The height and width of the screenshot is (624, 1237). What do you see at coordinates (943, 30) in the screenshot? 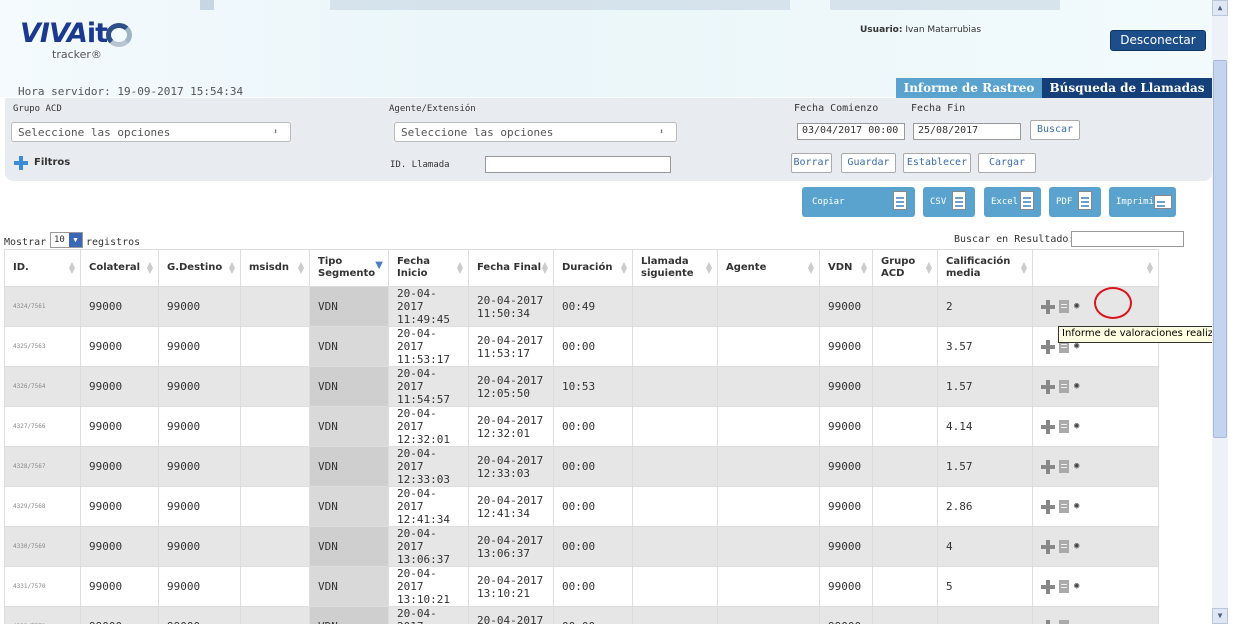
I see `user-name: Ivan Matarrubias` at bounding box center [943, 30].